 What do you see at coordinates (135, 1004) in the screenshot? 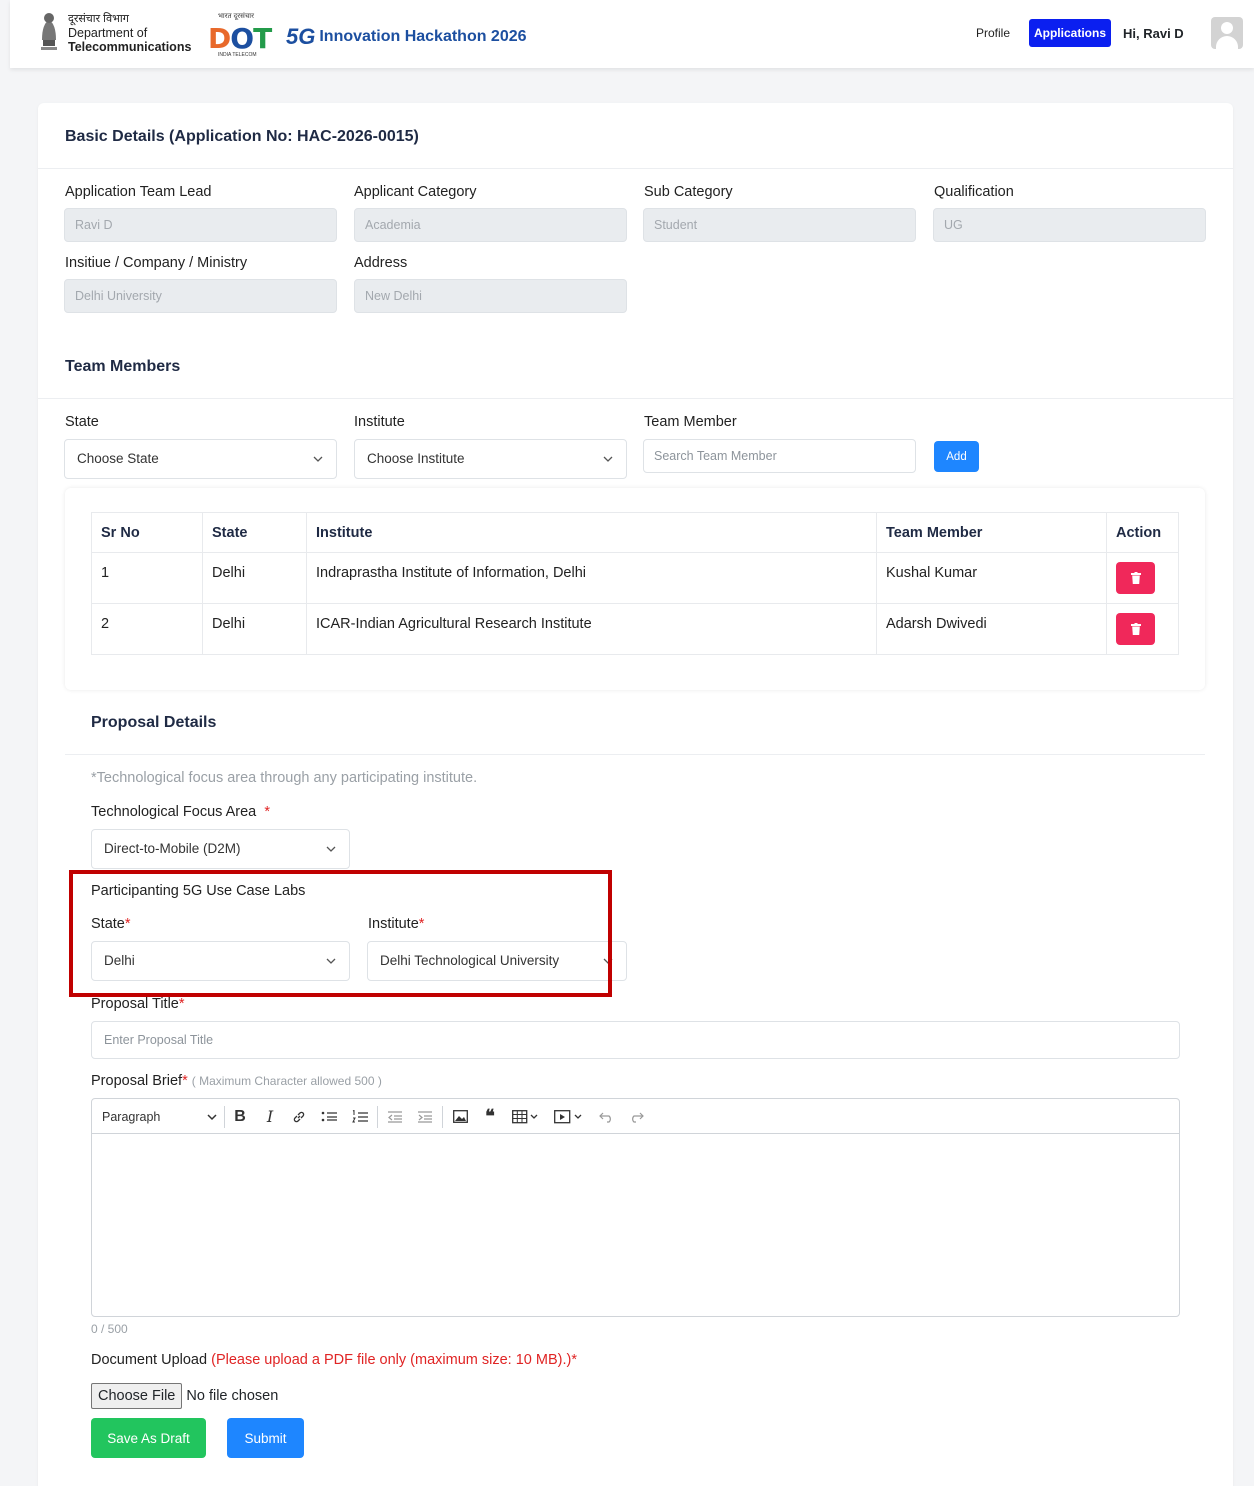
I see `proposal-title-label-text: Proposal Title` at bounding box center [135, 1004].